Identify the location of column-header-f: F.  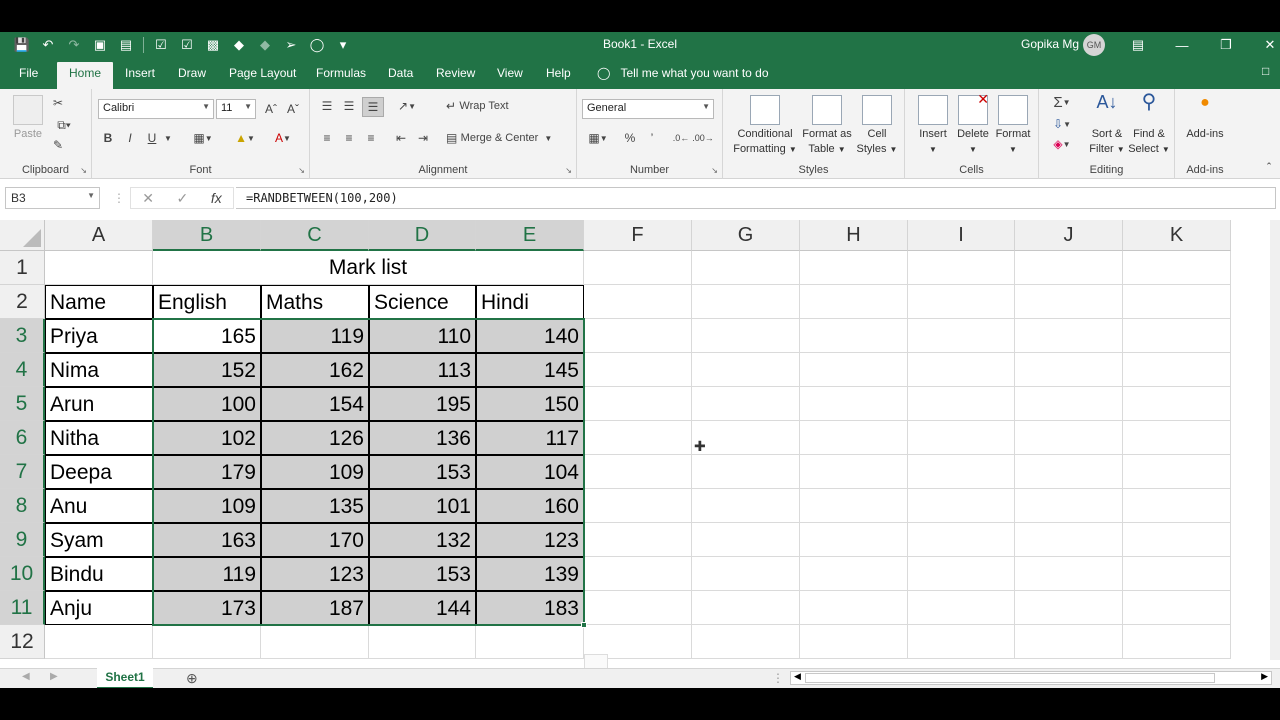
(638, 235).